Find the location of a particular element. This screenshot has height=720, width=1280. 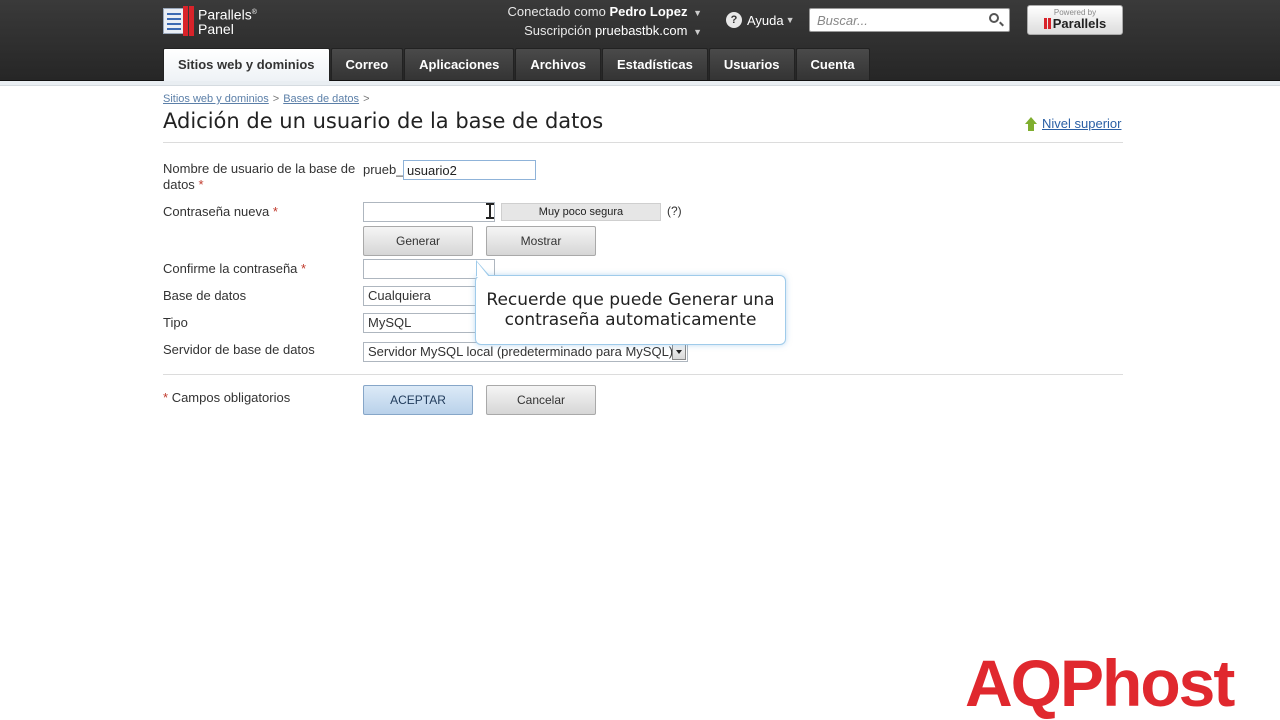

username-prefix: prueb_ is located at coordinates (383, 169).